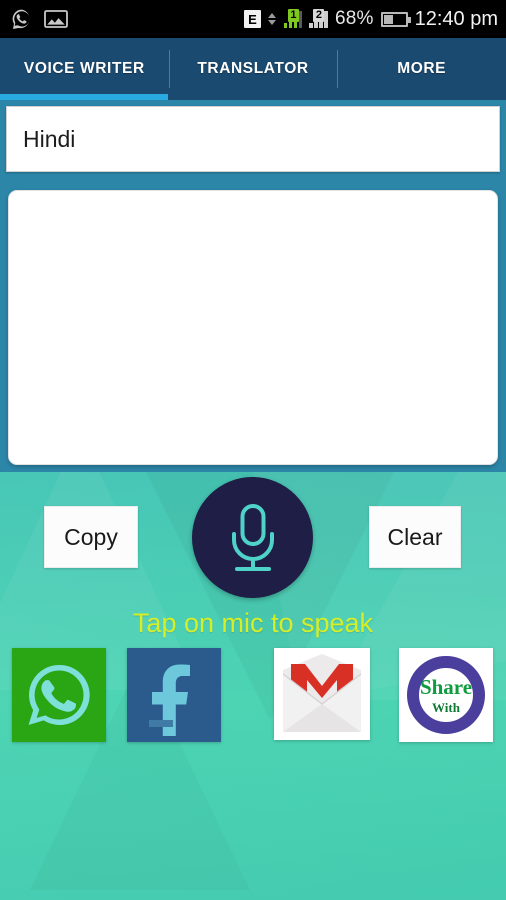 This screenshot has width=506, height=900. I want to click on status-bar: E 1 2 68% 12:40 pm, so click(253, 19).